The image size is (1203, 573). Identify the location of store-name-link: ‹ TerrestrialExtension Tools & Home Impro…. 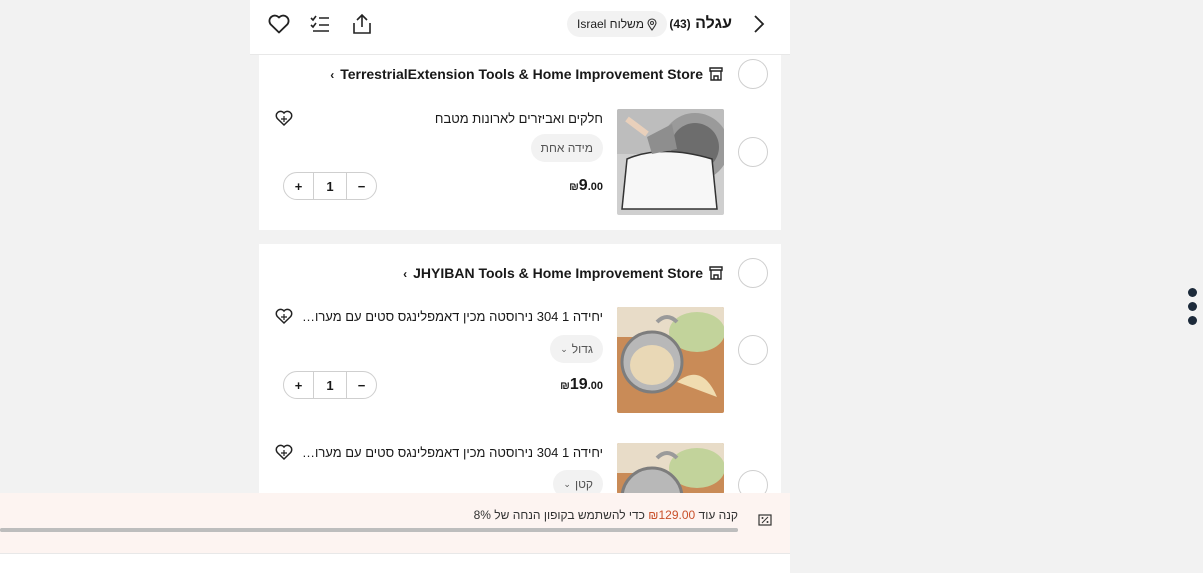
(516, 74).